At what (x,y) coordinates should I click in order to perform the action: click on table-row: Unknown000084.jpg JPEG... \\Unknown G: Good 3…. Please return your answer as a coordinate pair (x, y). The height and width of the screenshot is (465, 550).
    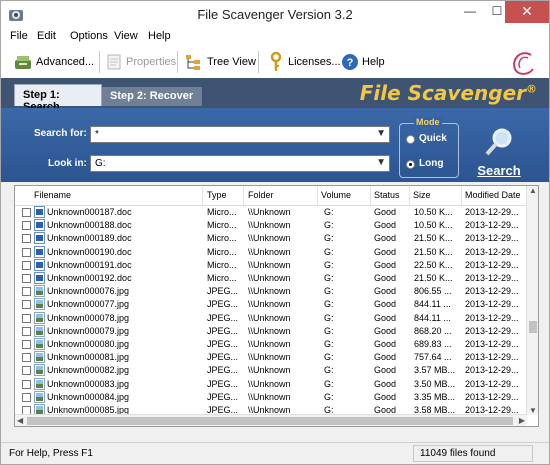
    Looking at the image, I should click on (271, 397).